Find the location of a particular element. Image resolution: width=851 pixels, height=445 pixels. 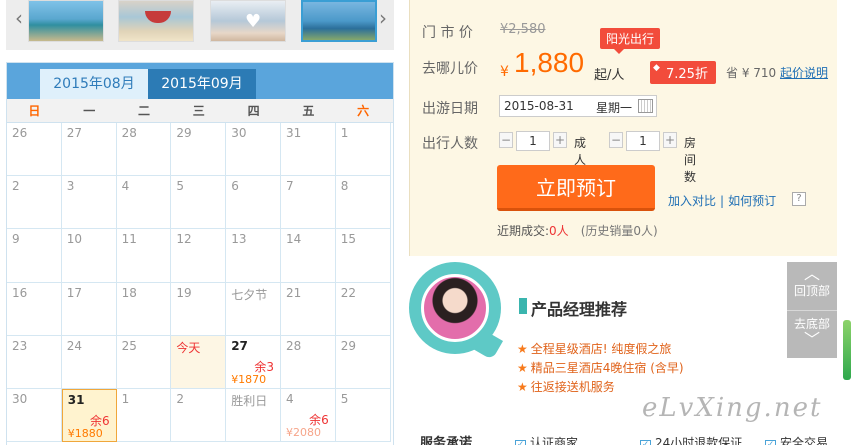

thumbnail-beach is located at coordinates (66, 21).